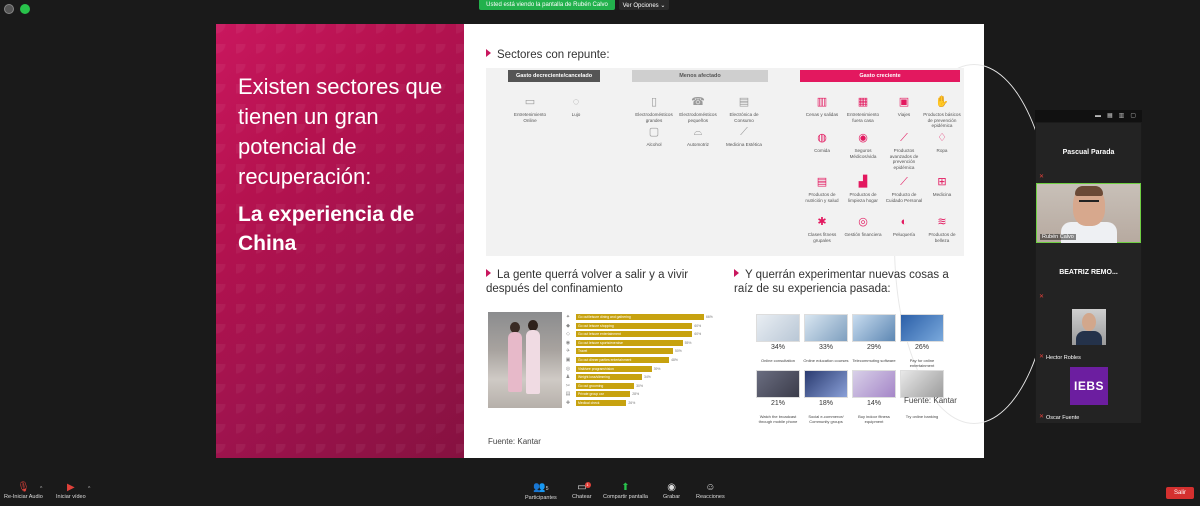  I want to click on bar-label: Go out grooming, so click(591, 385).